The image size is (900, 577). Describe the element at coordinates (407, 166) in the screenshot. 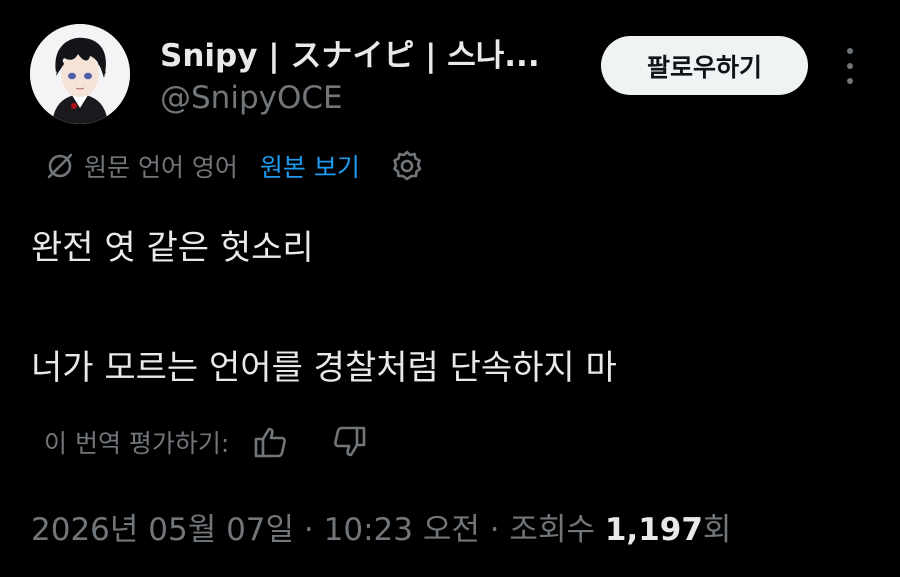

I see `gear-icon` at that location.